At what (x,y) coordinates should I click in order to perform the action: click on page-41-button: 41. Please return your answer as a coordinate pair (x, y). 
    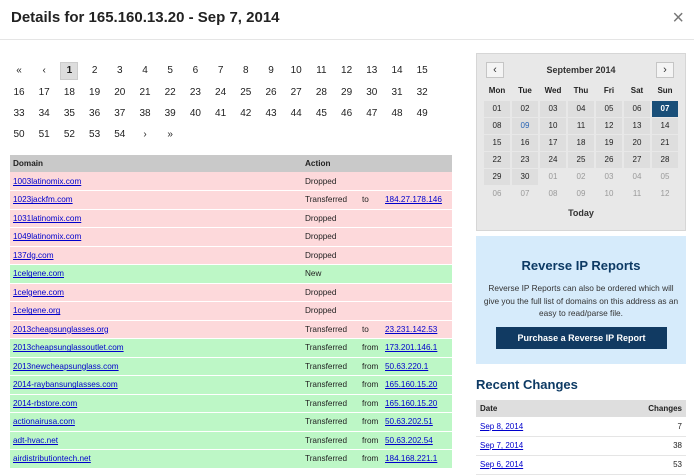
    Looking at the image, I should click on (221, 114).